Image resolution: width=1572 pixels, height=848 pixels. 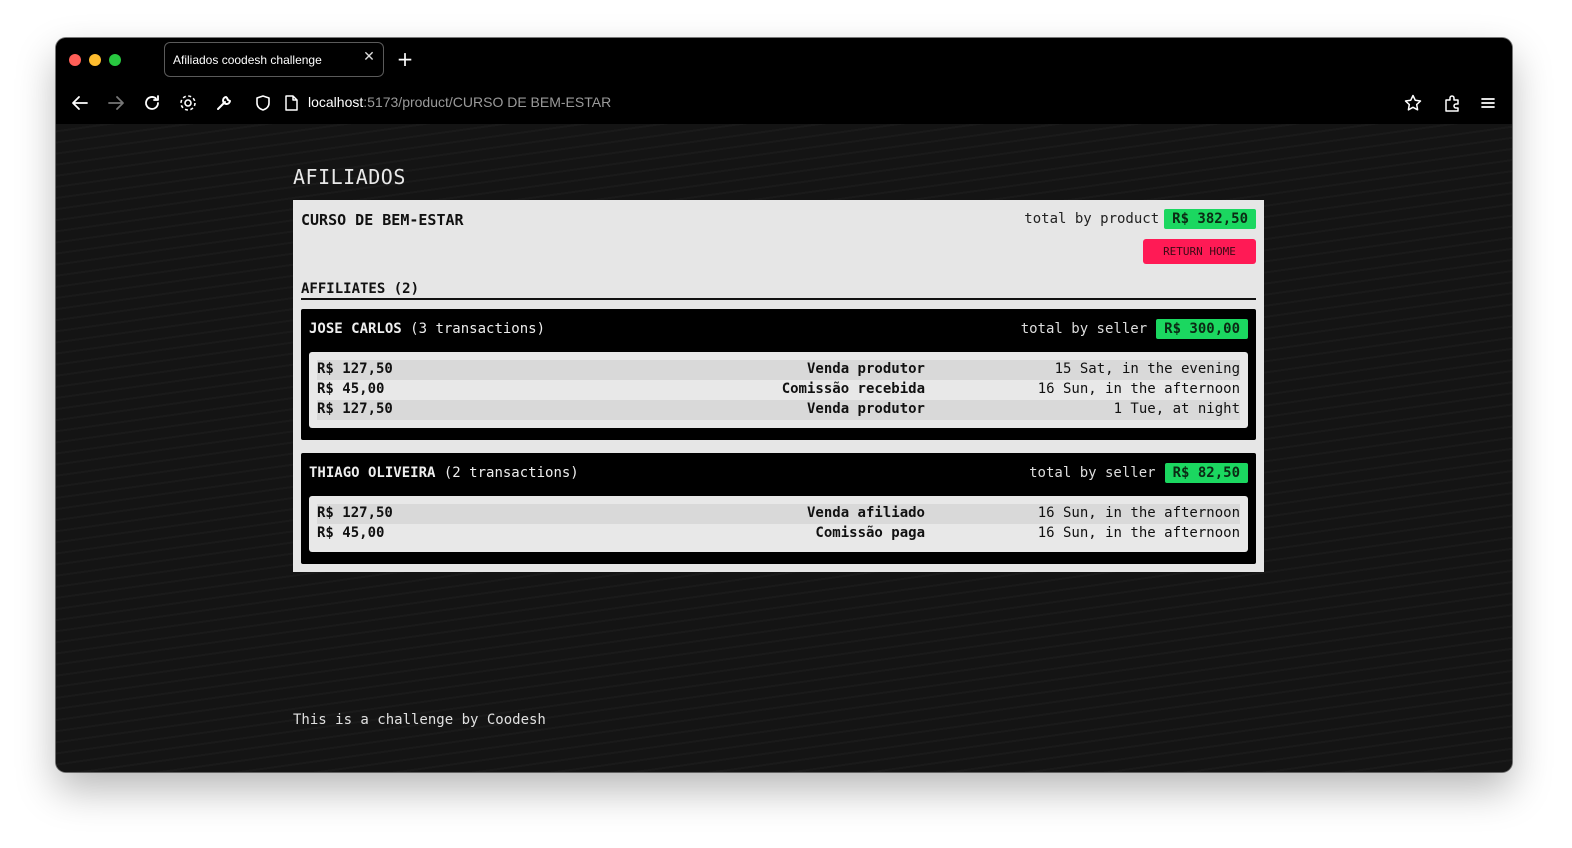 I want to click on product-total-label: total by product, so click(x=1092, y=219).